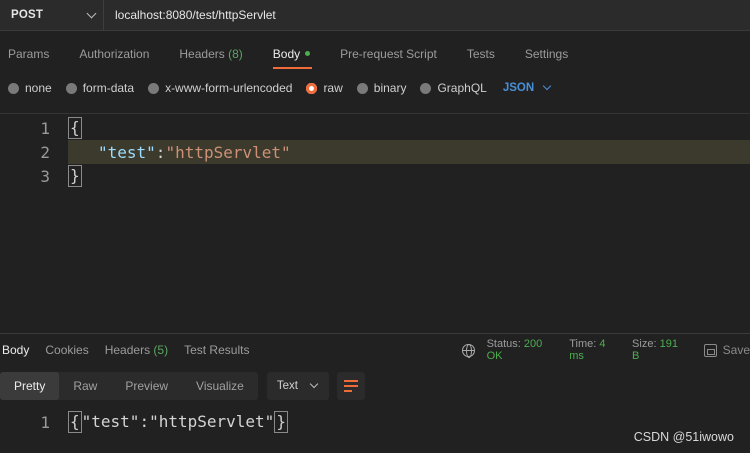 This screenshot has height=453, width=750. I want to click on response-tabs: Body Cookies Headers (5) Test Results, so click(131, 350).